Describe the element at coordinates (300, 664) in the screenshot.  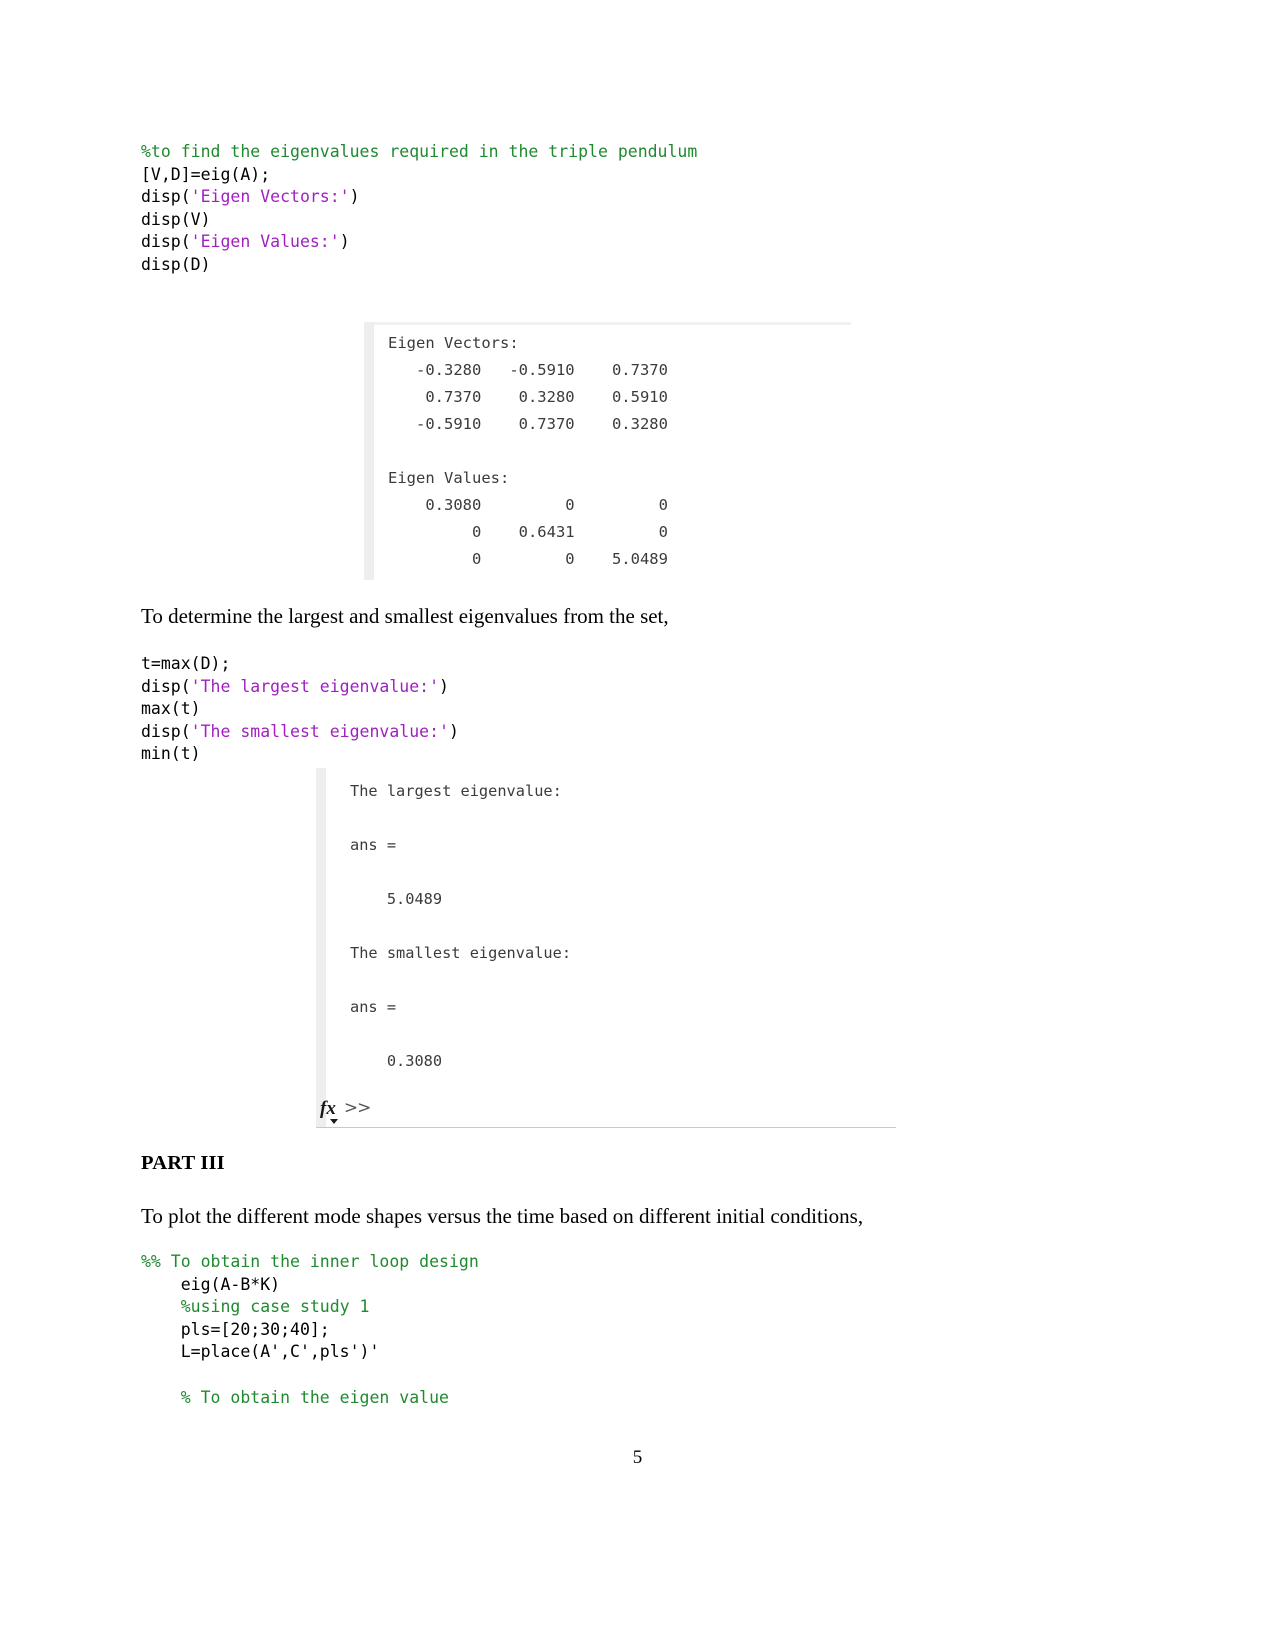
I see `code-line: t=max(D);` at that location.